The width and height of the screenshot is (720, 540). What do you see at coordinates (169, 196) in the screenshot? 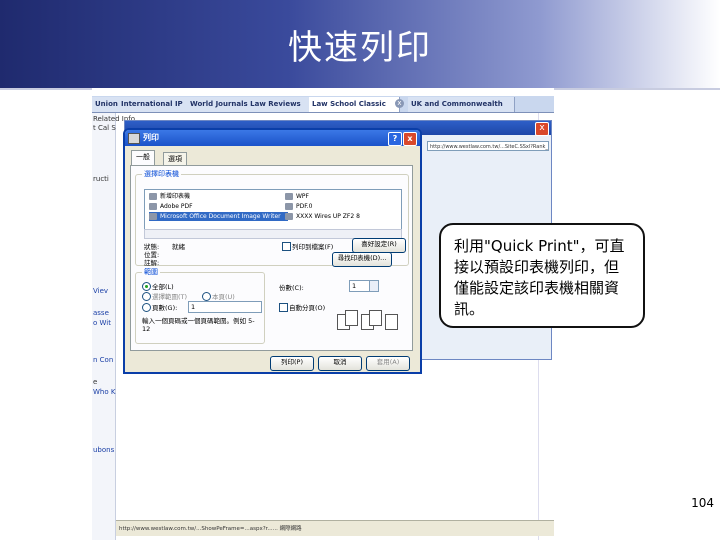
I see `printer-item: 新增印表機` at bounding box center [169, 196].